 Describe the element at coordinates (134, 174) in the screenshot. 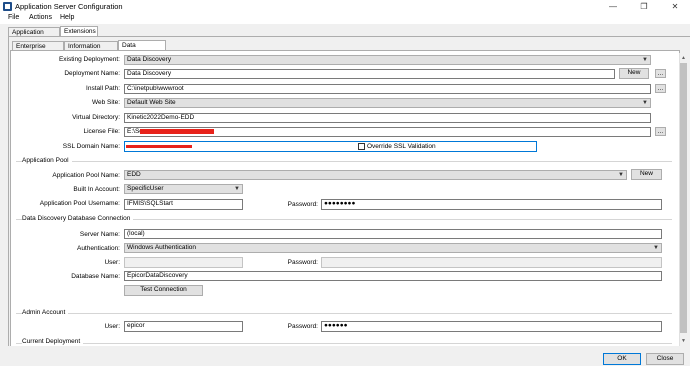

I see `app-pool-name-value: EDD` at that location.